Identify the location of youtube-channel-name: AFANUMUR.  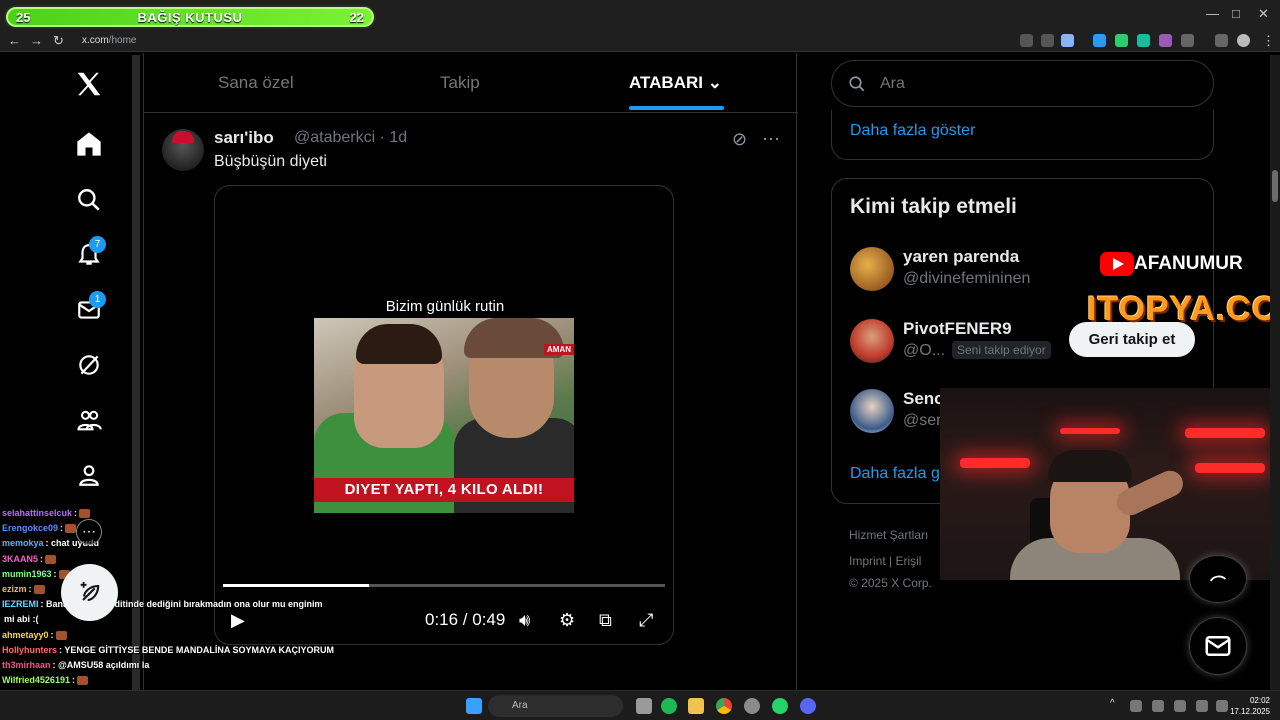
(1188, 263).